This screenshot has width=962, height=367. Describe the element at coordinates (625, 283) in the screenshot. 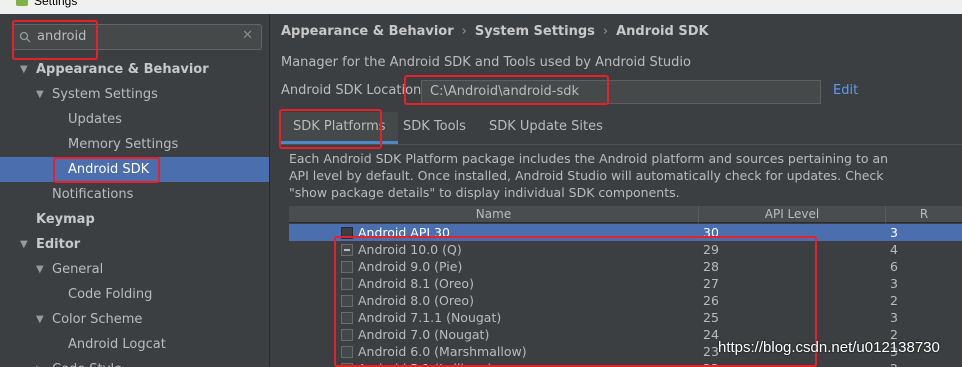

I see `table-row: Android 8.1 (Oreo) 27 3` at that location.